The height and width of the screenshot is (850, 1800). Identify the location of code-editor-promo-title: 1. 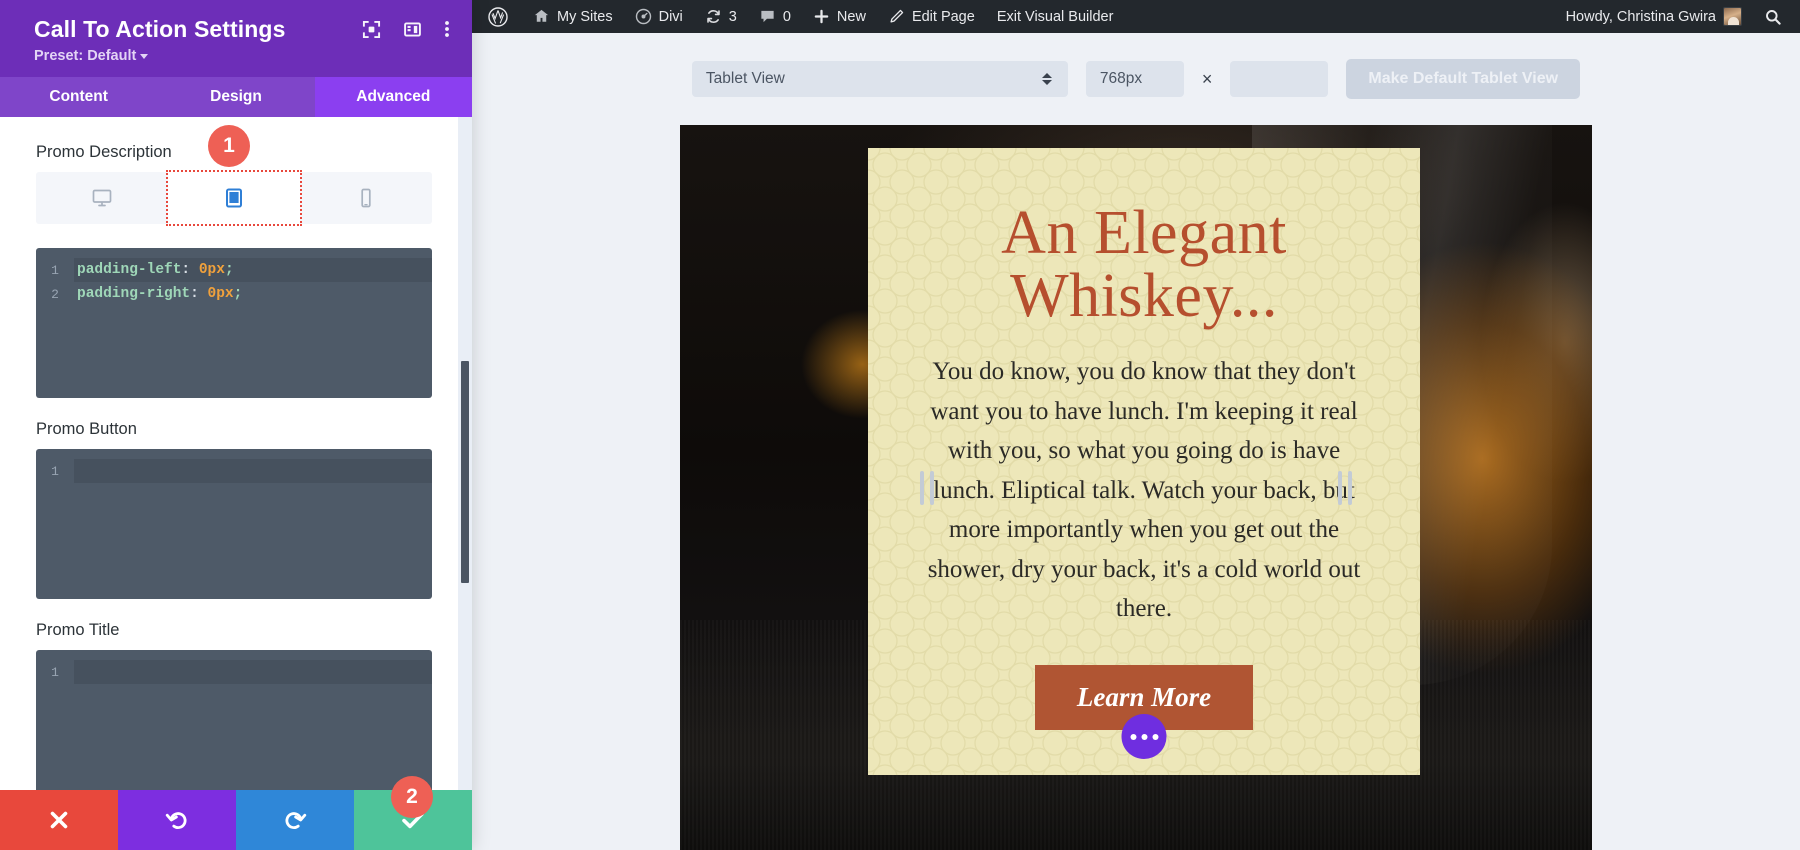
(234, 720).